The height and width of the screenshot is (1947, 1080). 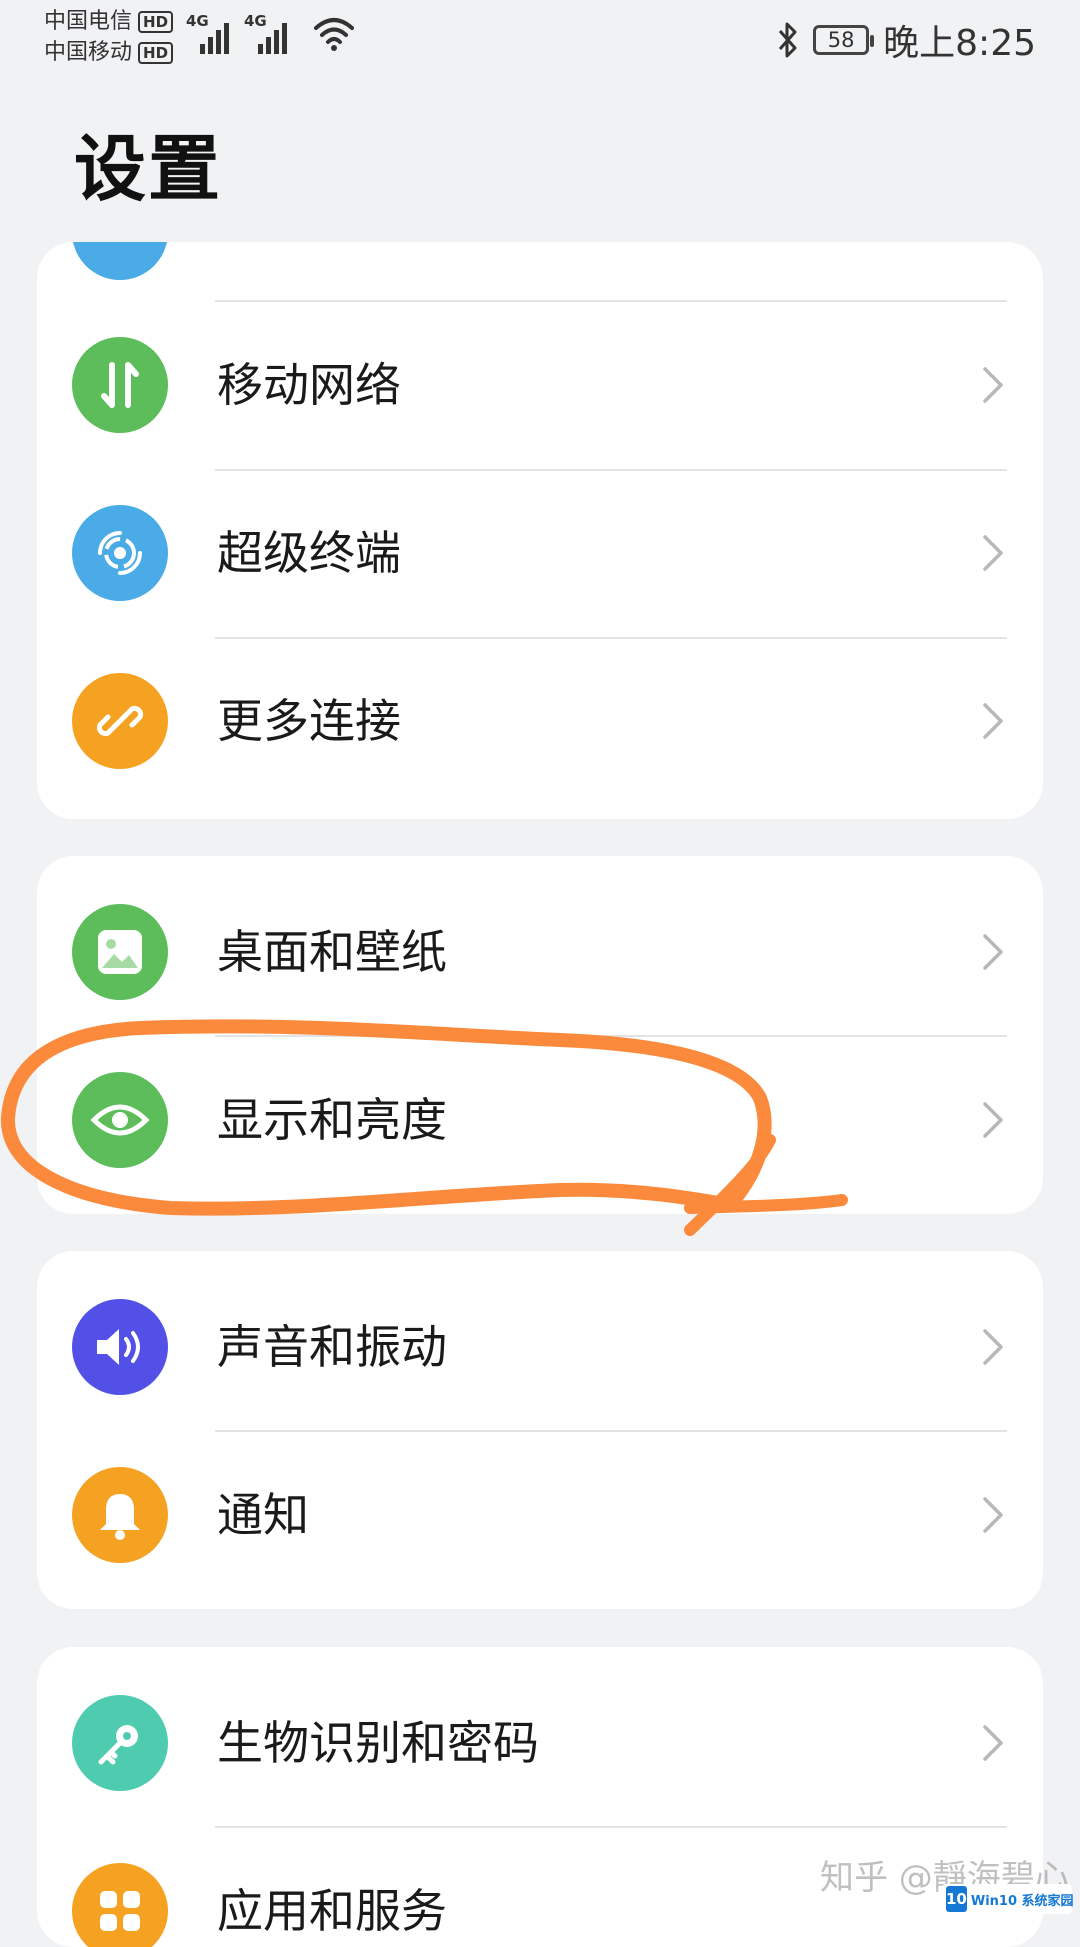 I want to click on wallpaper-icon, so click(x=120, y=952).